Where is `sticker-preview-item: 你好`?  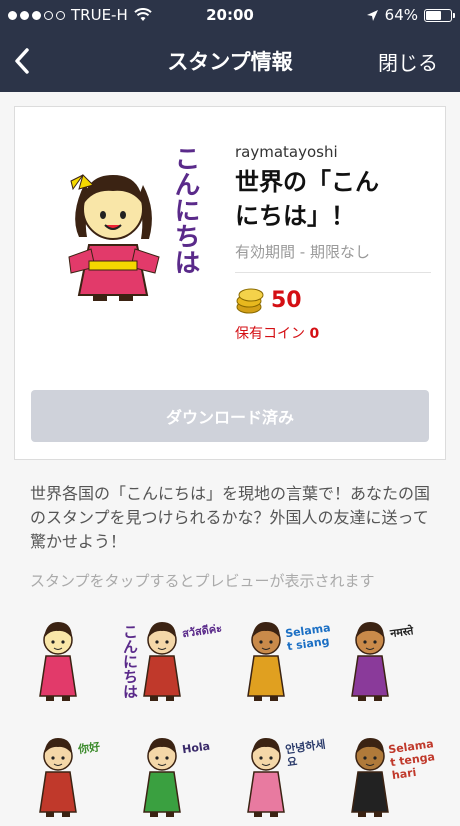 sticker-preview-item: 你好 is located at coordinates (76, 774).